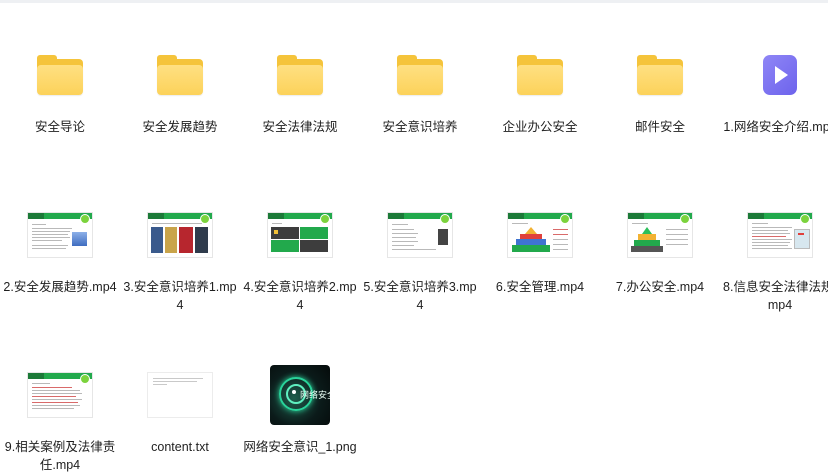 The height and width of the screenshot is (474, 828). Describe the element at coordinates (300, 296) in the screenshot. I see `file-name: 4.安全意识培养2.mp4` at that location.